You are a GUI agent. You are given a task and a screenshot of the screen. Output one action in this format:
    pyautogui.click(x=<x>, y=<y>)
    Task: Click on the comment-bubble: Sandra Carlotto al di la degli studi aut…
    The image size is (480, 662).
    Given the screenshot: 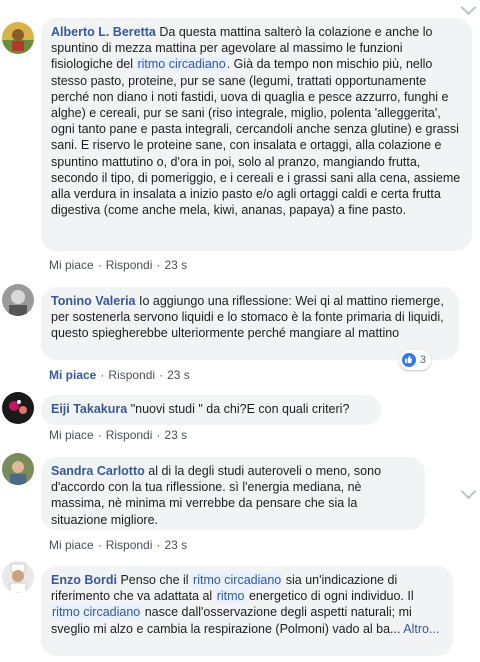 What is the action you would take?
    pyautogui.click(x=233, y=493)
    